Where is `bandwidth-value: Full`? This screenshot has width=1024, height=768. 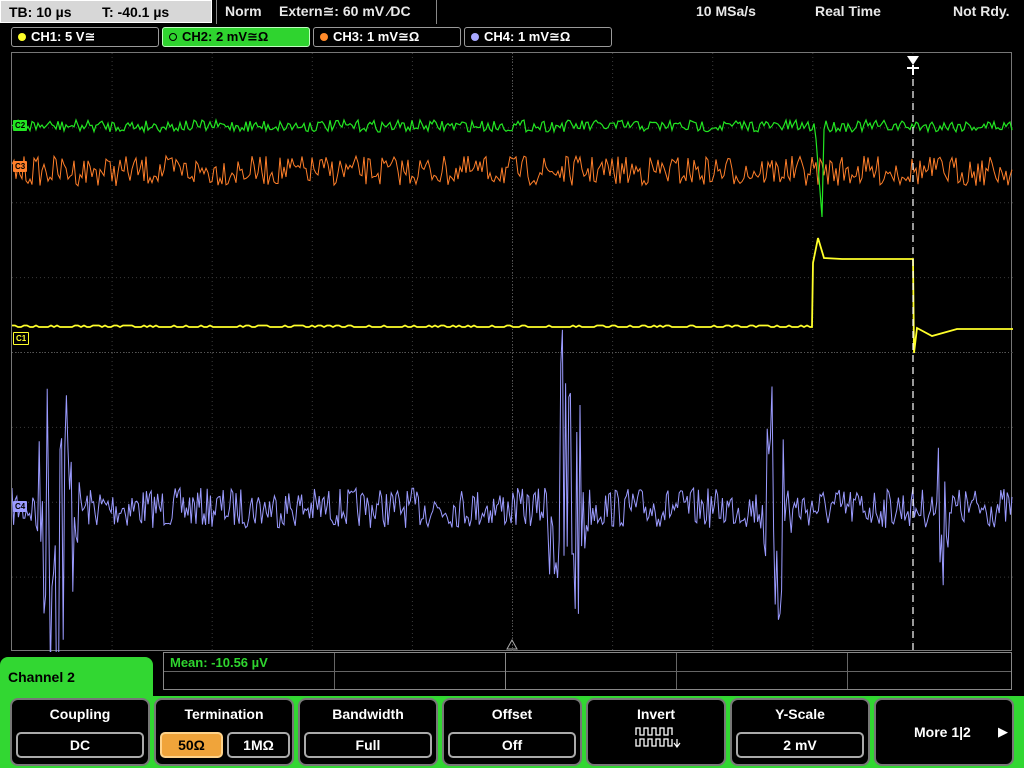 bandwidth-value: Full is located at coordinates (368, 745).